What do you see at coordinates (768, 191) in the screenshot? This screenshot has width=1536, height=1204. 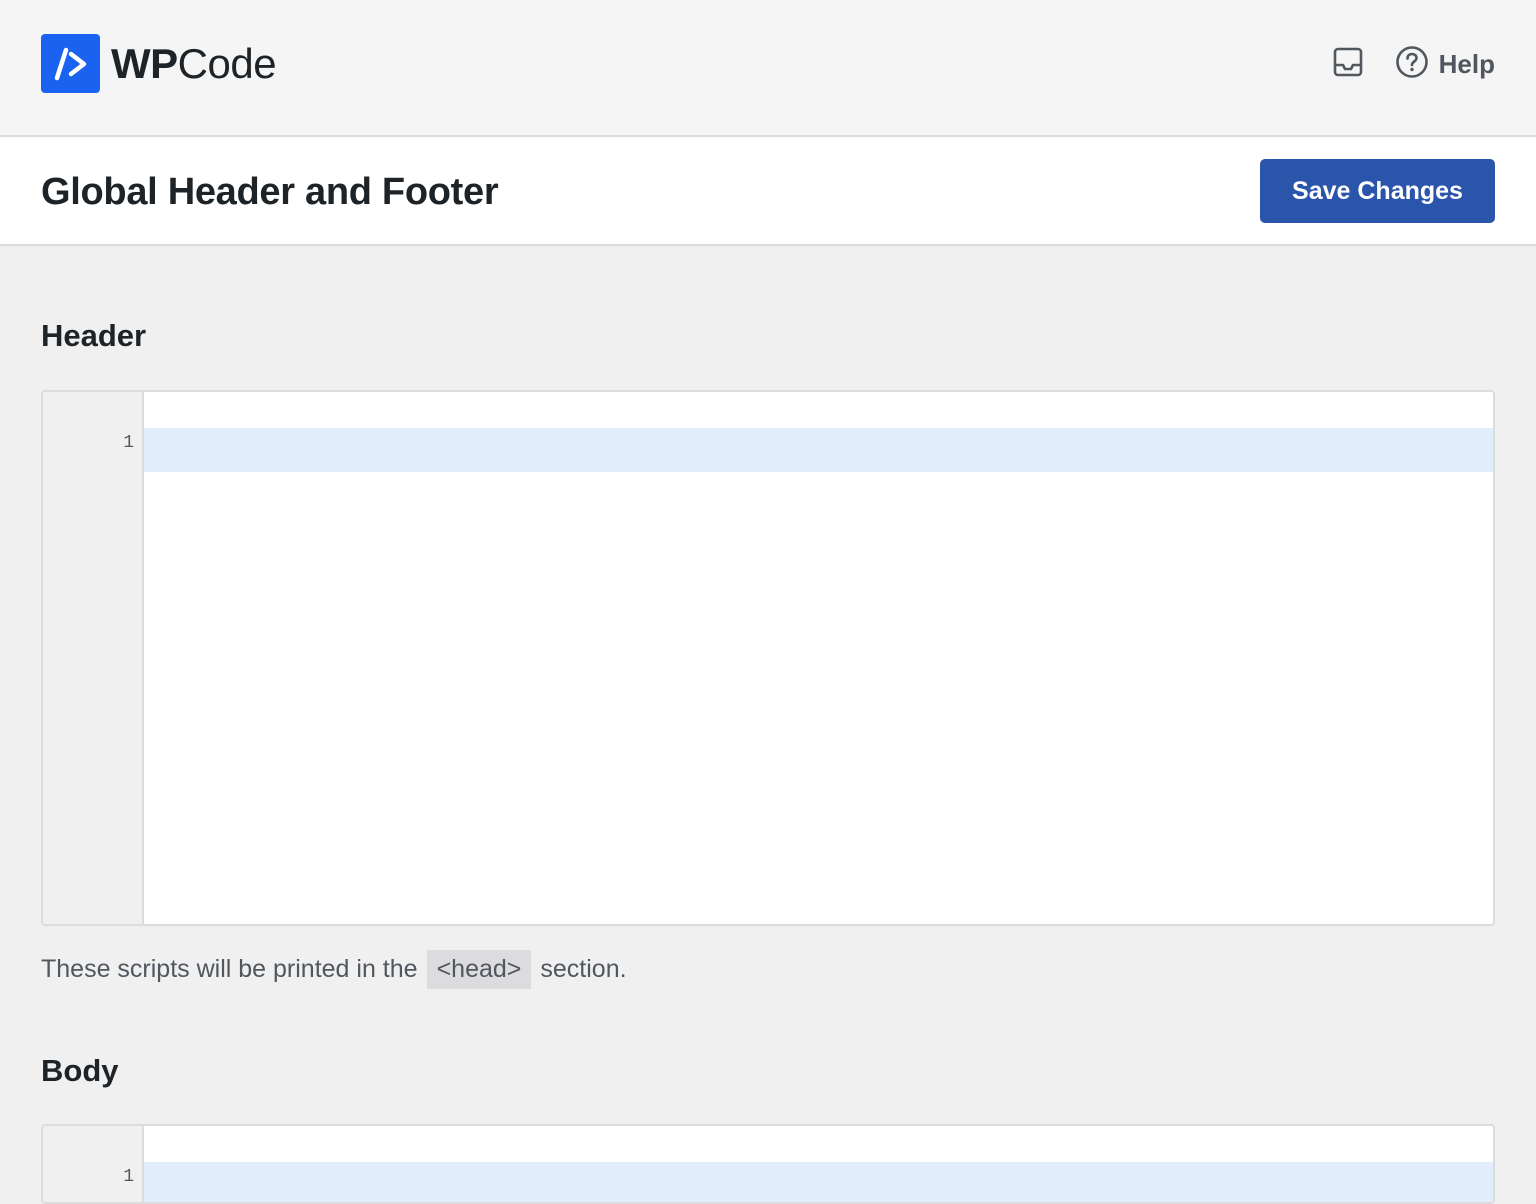 I see `title-bar: Global Header and Footer Save Changes` at bounding box center [768, 191].